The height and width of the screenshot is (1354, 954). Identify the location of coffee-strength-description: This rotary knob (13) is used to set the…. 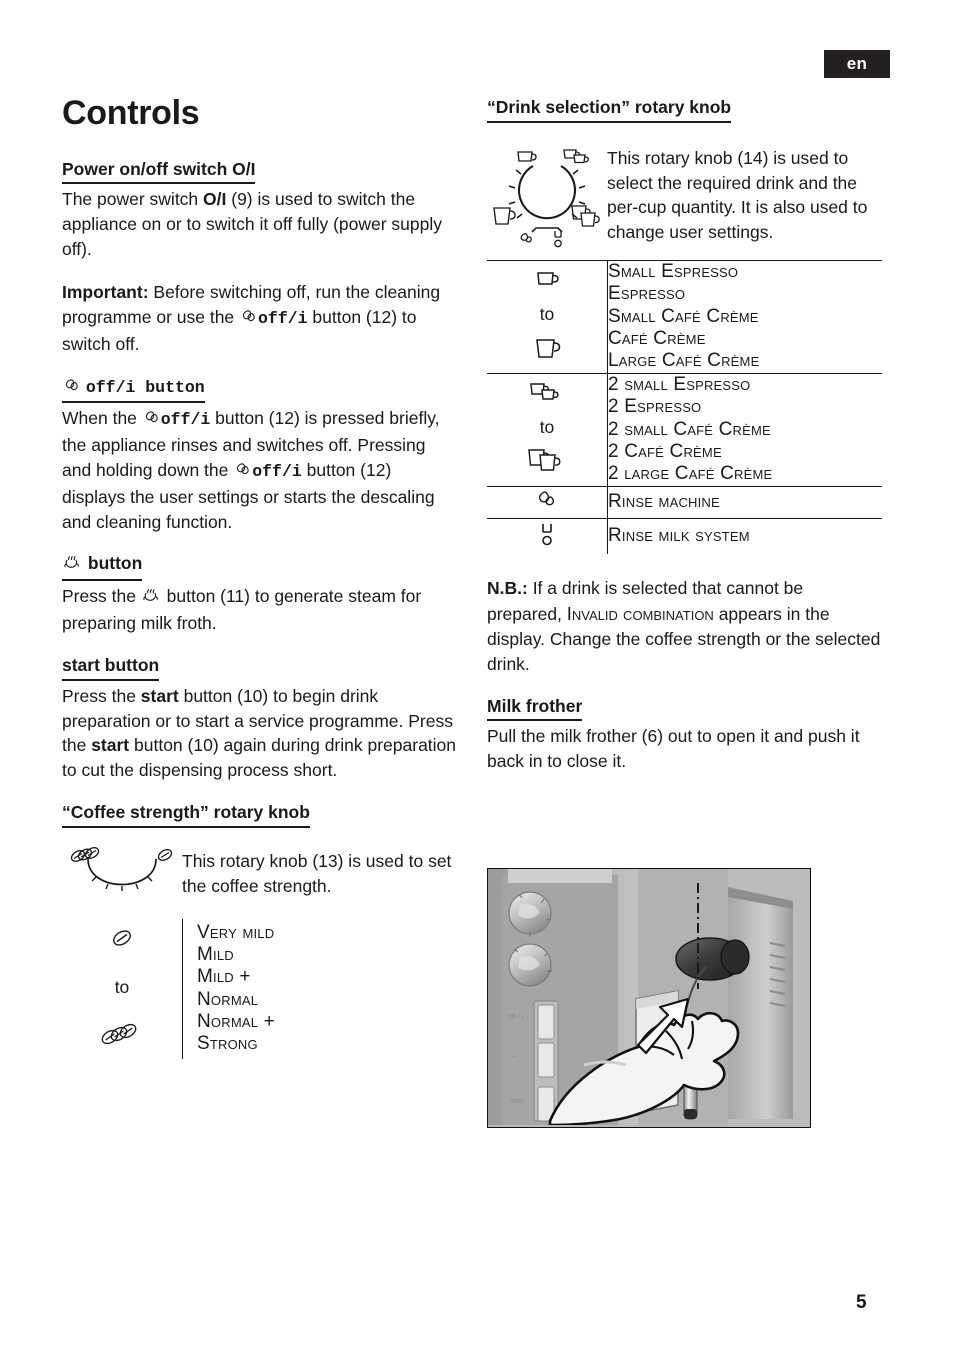
(317, 873).